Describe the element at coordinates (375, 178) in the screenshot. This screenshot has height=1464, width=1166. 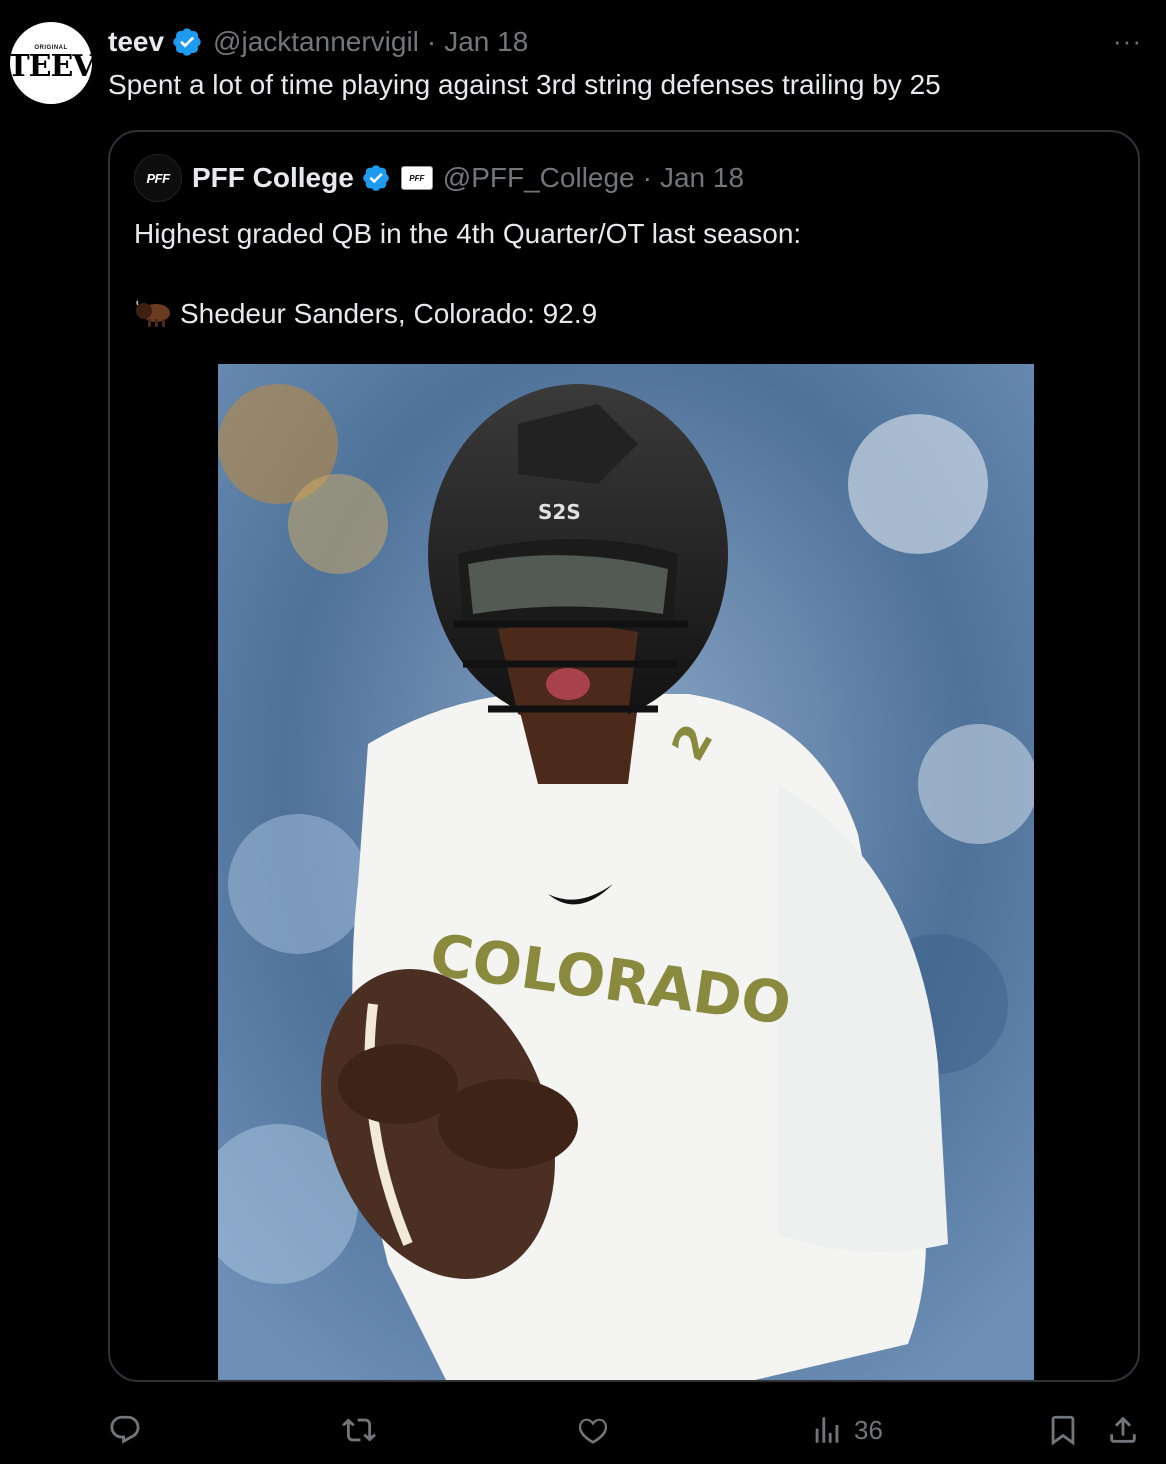
I see `quoted-verified-badge-icon` at that location.